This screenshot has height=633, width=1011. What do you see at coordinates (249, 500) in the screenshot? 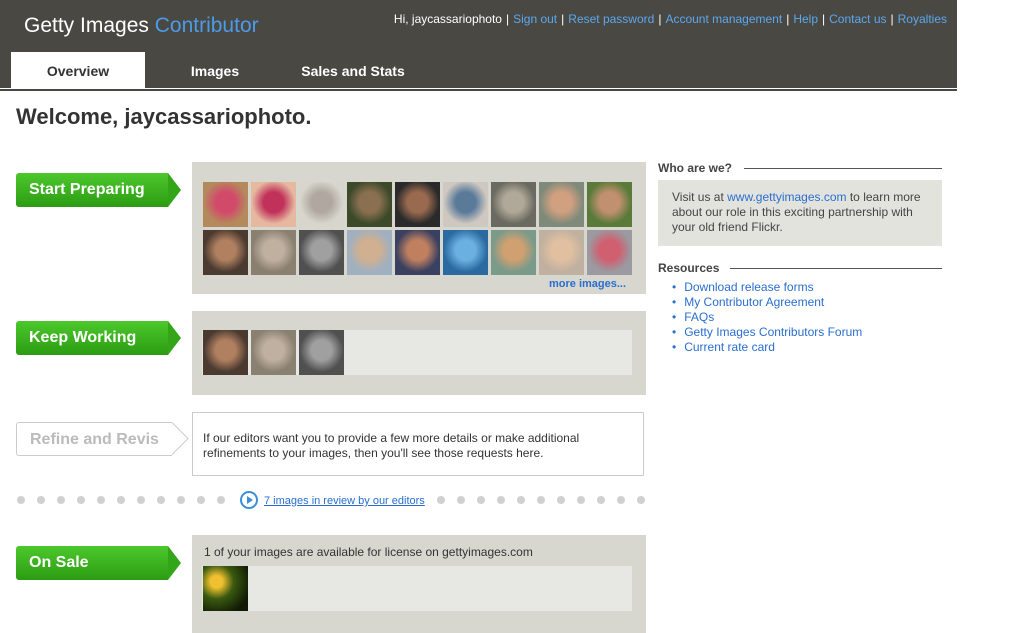
I see `play-icon` at bounding box center [249, 500].